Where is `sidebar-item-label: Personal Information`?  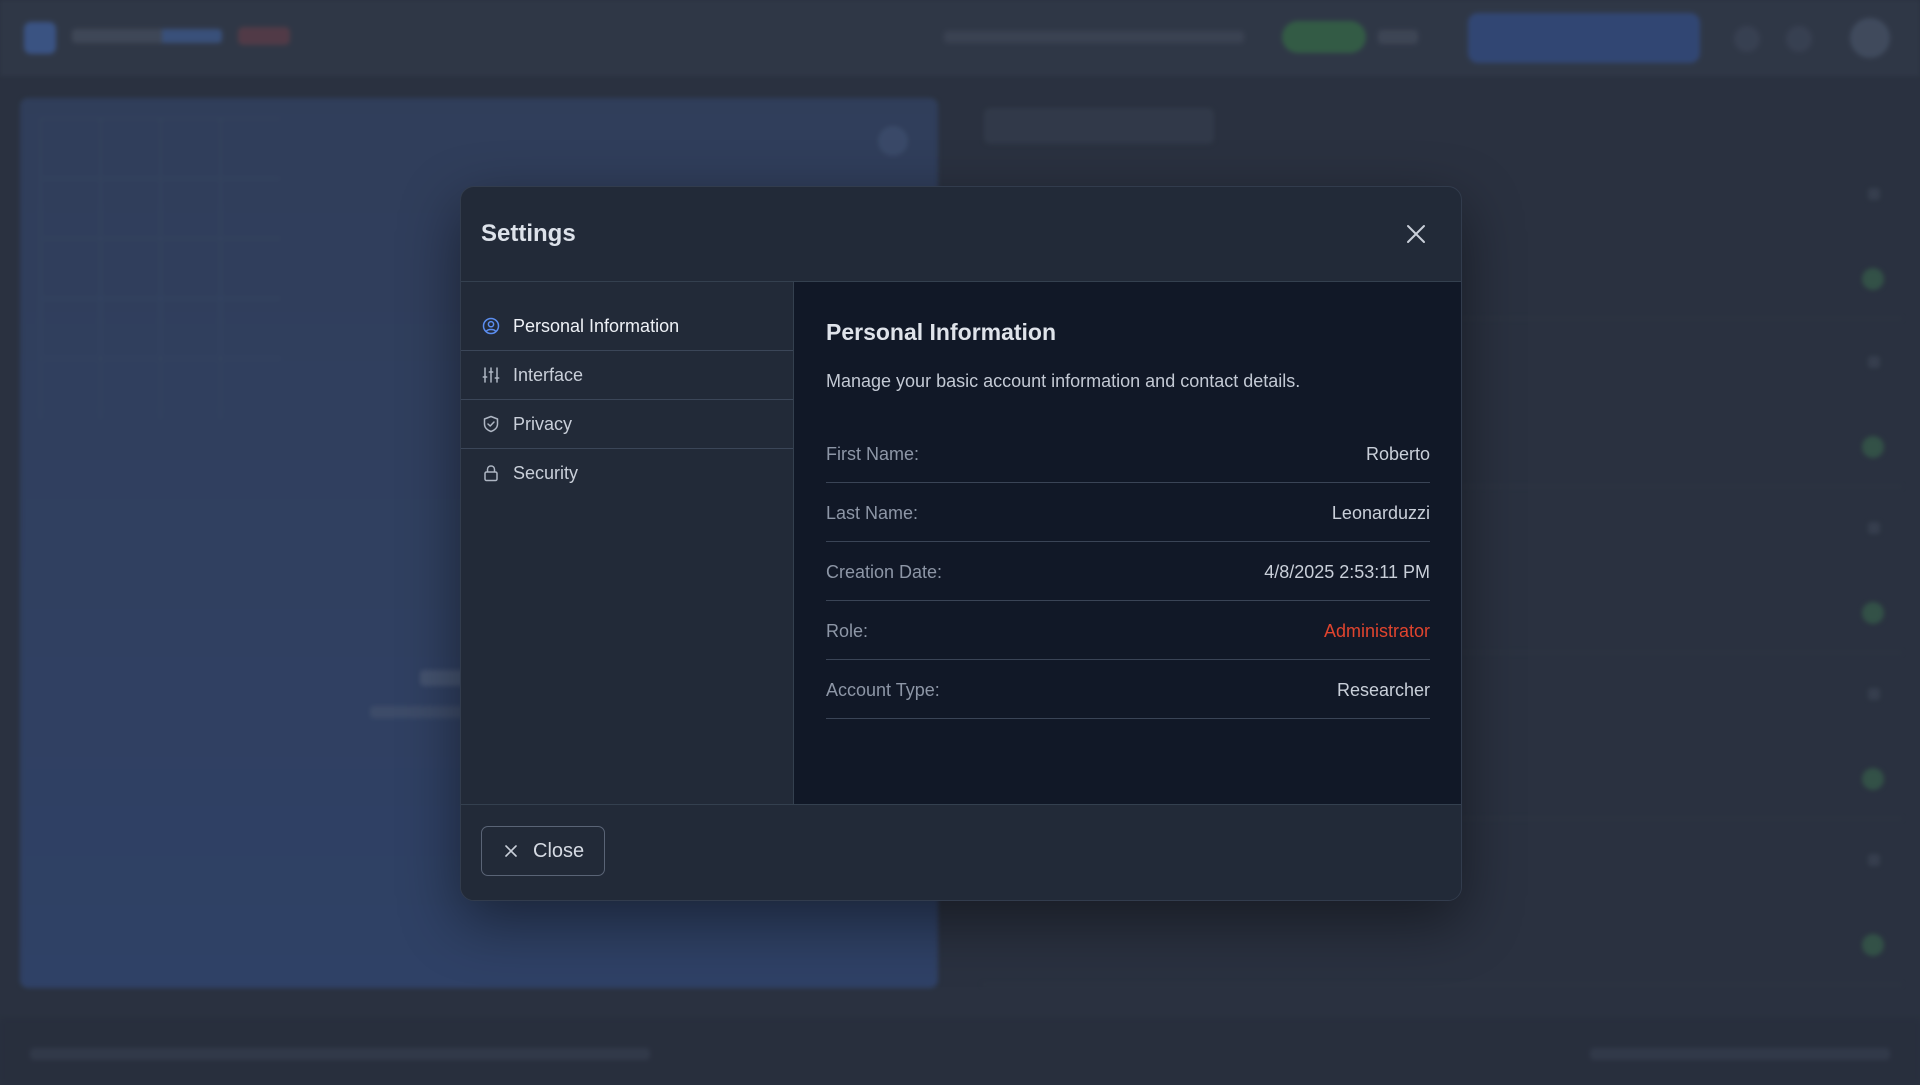 sidebar-item-label: Personal Information is located at coordinates (596, 326).